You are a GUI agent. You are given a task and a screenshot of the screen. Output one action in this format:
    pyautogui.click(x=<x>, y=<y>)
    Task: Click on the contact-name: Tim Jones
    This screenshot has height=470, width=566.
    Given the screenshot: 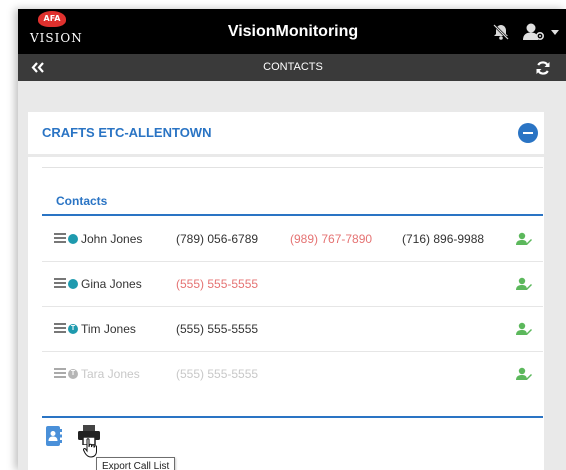 What is the action you would take?
    pyautogui.click(x=108, y=329)
    